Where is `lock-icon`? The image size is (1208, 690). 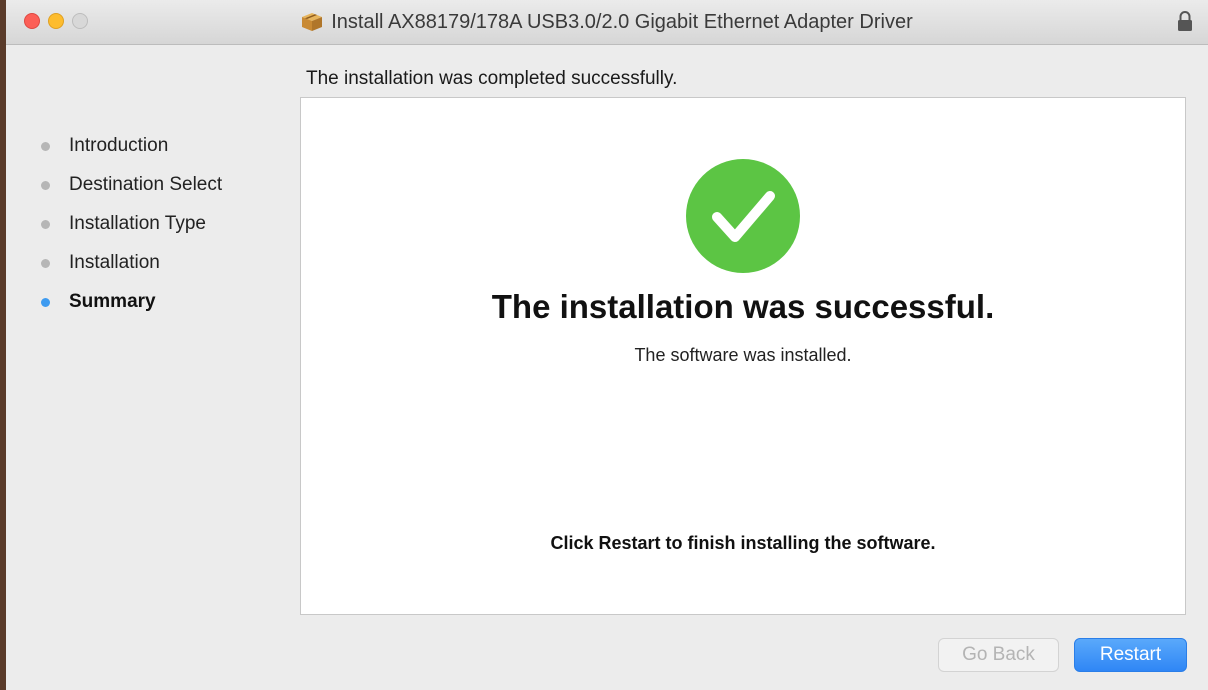
lock-icon is located at coordinates (1185, 21).